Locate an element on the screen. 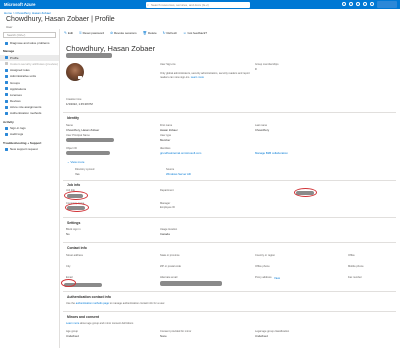 The width and height of the screenshot is (400, 348). proxy-address-label: Proxy address is located at coordinates (263, 277).